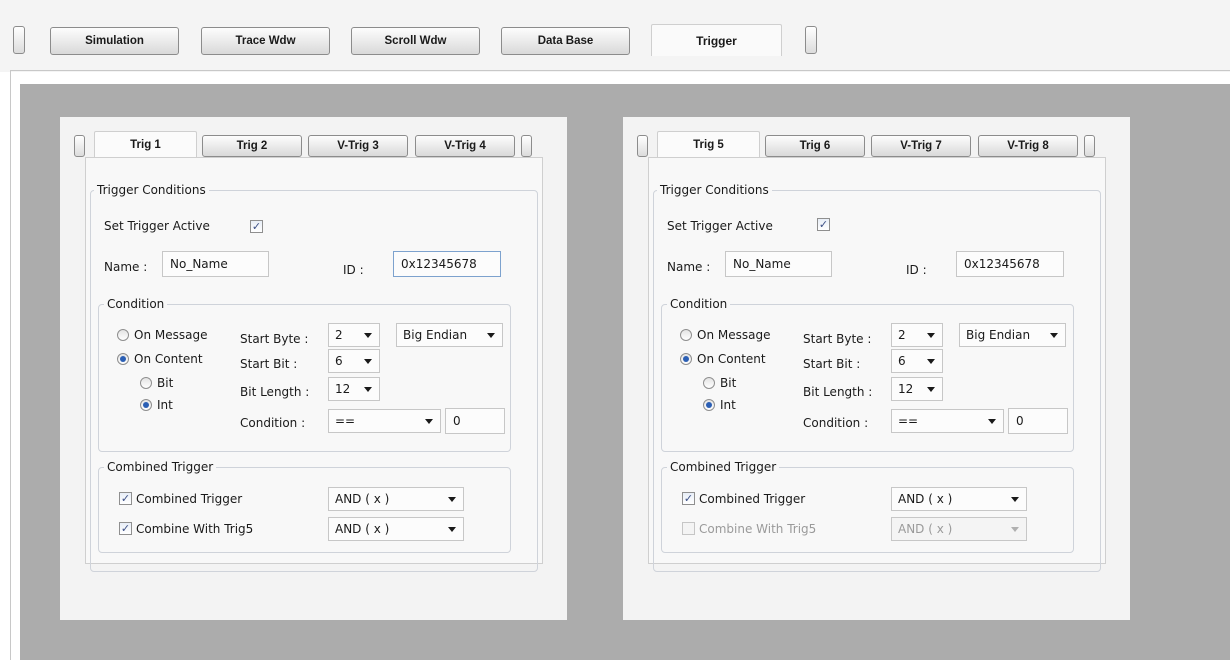 This screenshot has width=1230, height=660. What do you see at coordinates (345, 421) in the screenshot?
I see `condition-op-value: ==` at bounding box center [345, 421].